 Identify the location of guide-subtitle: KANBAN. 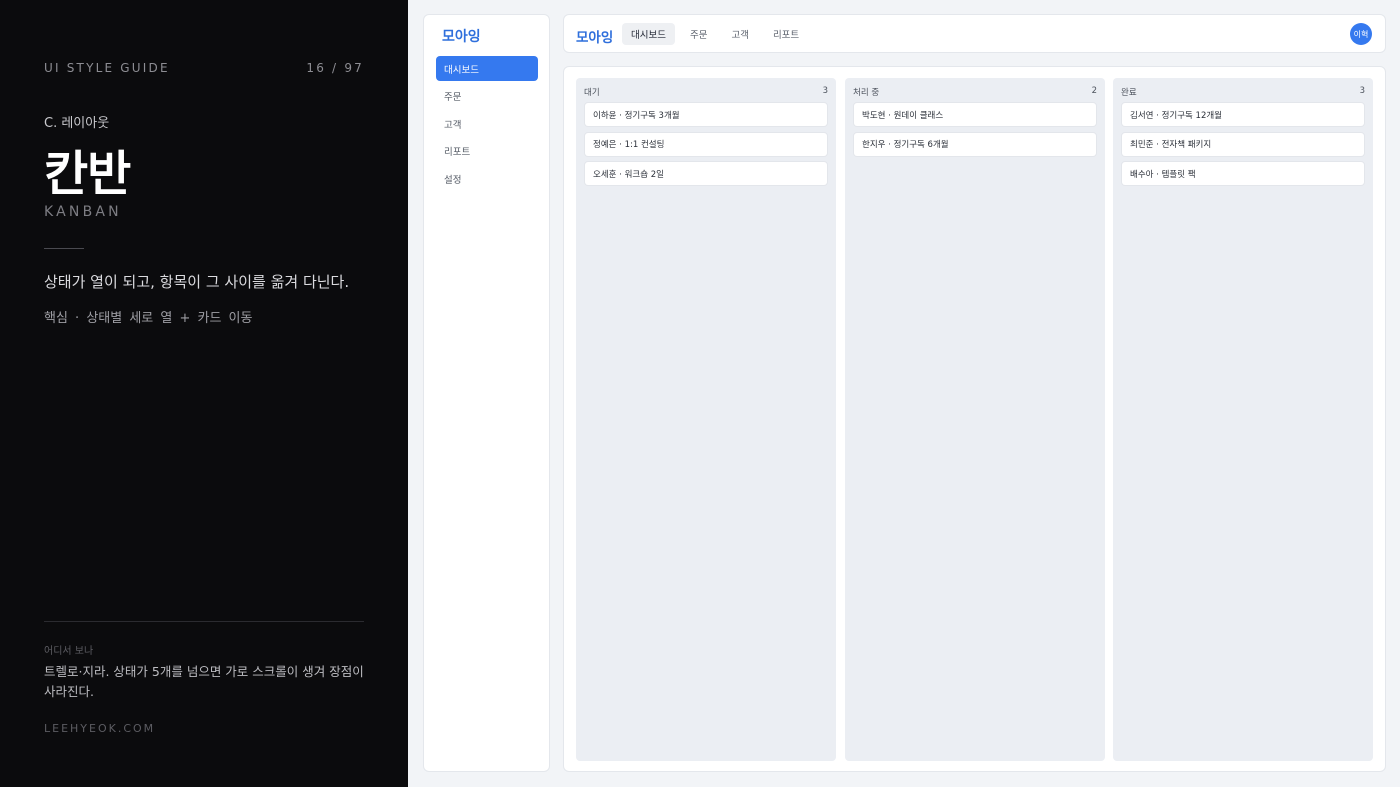
(83, 212).